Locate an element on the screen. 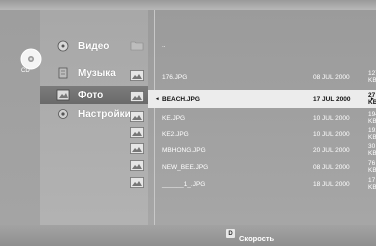 The image size is (376, 246). table-row: ______1_.JPG 18 JUL 2000 17 KB is located at coordinates (262, 184).